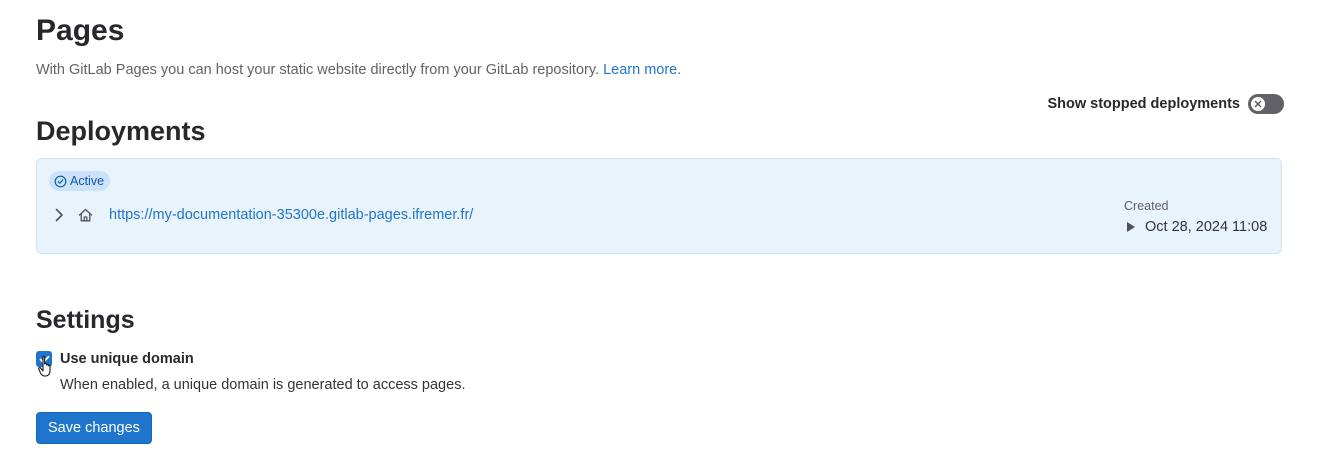 This screenshot has width=1332, height=459. I want to click on status-badge: Active, so click(80, 181).